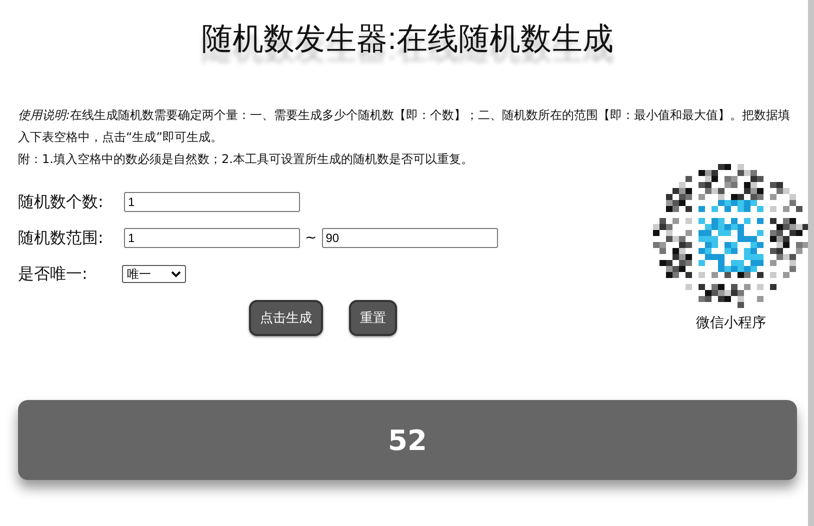 Image resolution: width=814 pixels, height=526 pixels. I want to click on page-title: 随机数发生器:在线随机数生成, so click(407, 39).